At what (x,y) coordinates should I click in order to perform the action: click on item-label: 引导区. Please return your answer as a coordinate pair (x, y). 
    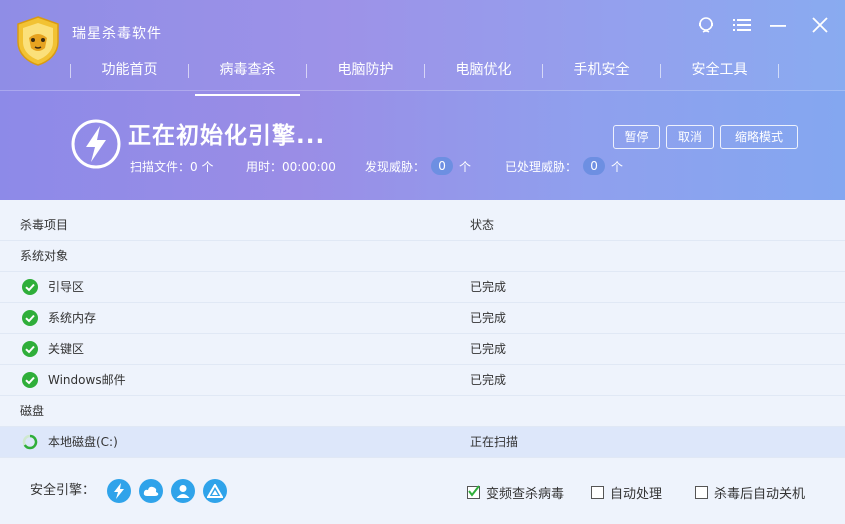
    Looking at the image, I should click on (66, 287).